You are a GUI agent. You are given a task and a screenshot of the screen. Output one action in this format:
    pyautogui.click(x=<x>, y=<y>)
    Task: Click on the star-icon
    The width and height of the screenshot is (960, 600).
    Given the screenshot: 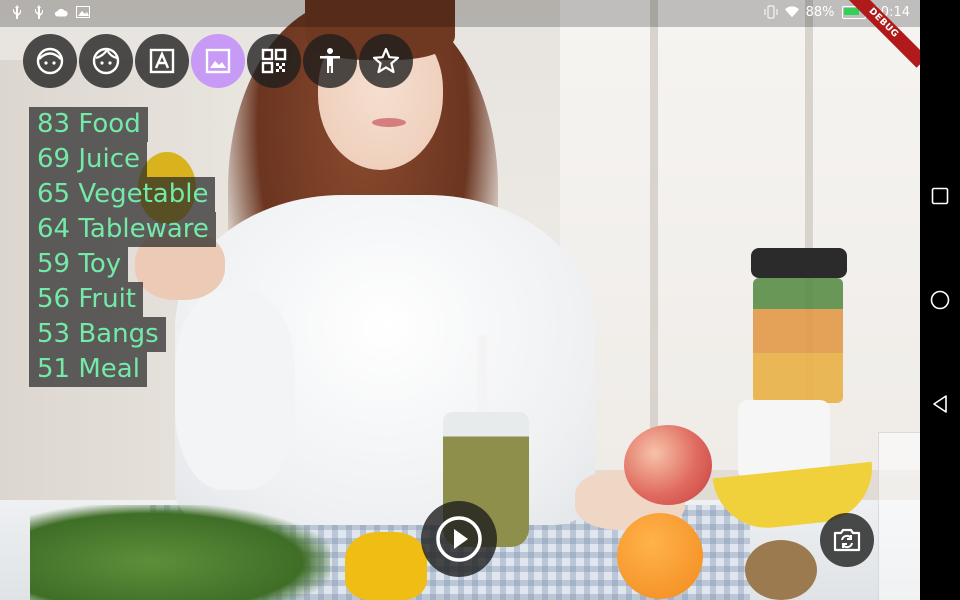 What is the action you would take?
    pyautogui.click(x=386, y=60)
    